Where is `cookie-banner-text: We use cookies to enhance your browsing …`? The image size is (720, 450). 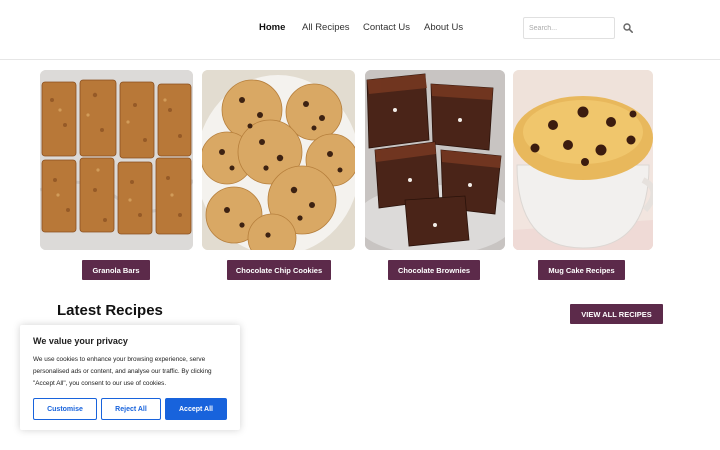
cookie-banner-text: We use cookies to enhance your browsing … is located at coordinates (122, 371).